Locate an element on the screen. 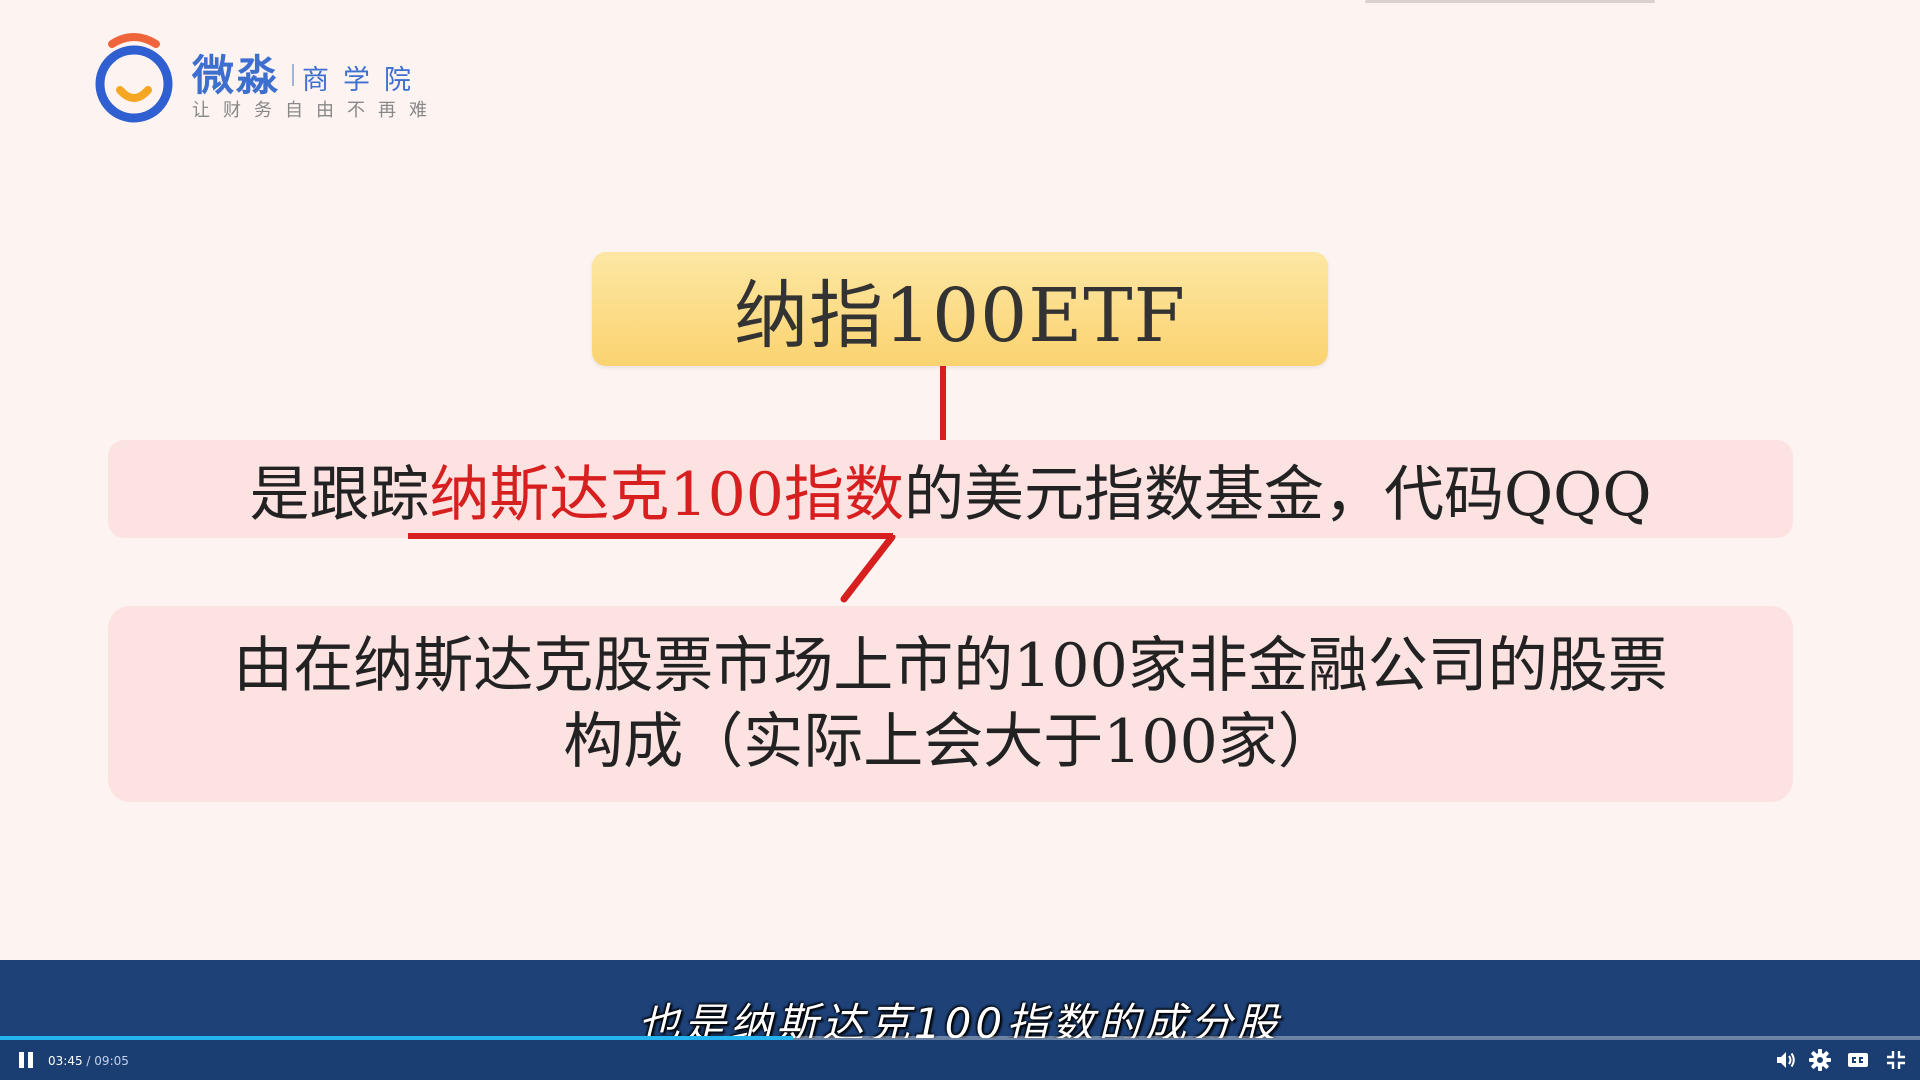 The width and height of the screenshot is (1920, 1080). volume-button is located at coordinates (1786, 1060).